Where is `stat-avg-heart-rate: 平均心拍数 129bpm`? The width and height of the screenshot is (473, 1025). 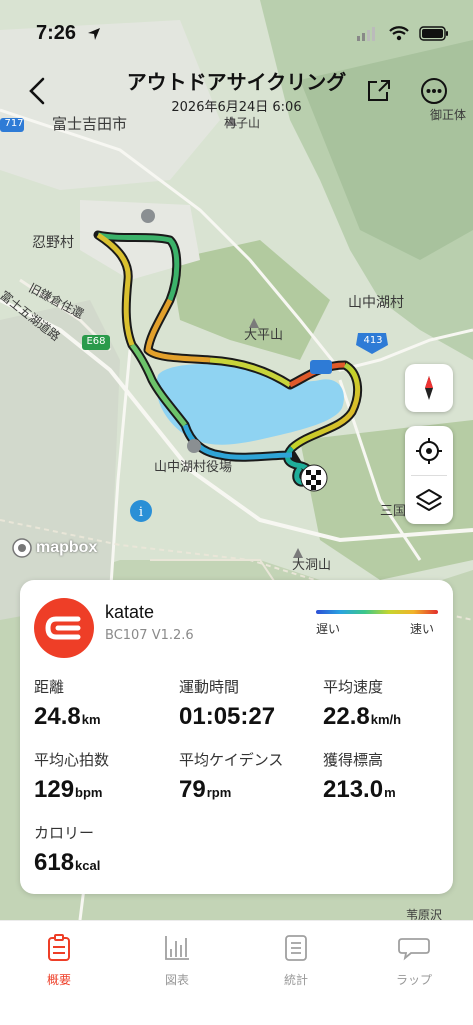 stat-avg-heart-rate: 平均心拍数 129bpm is located at coordinates (71, 776).